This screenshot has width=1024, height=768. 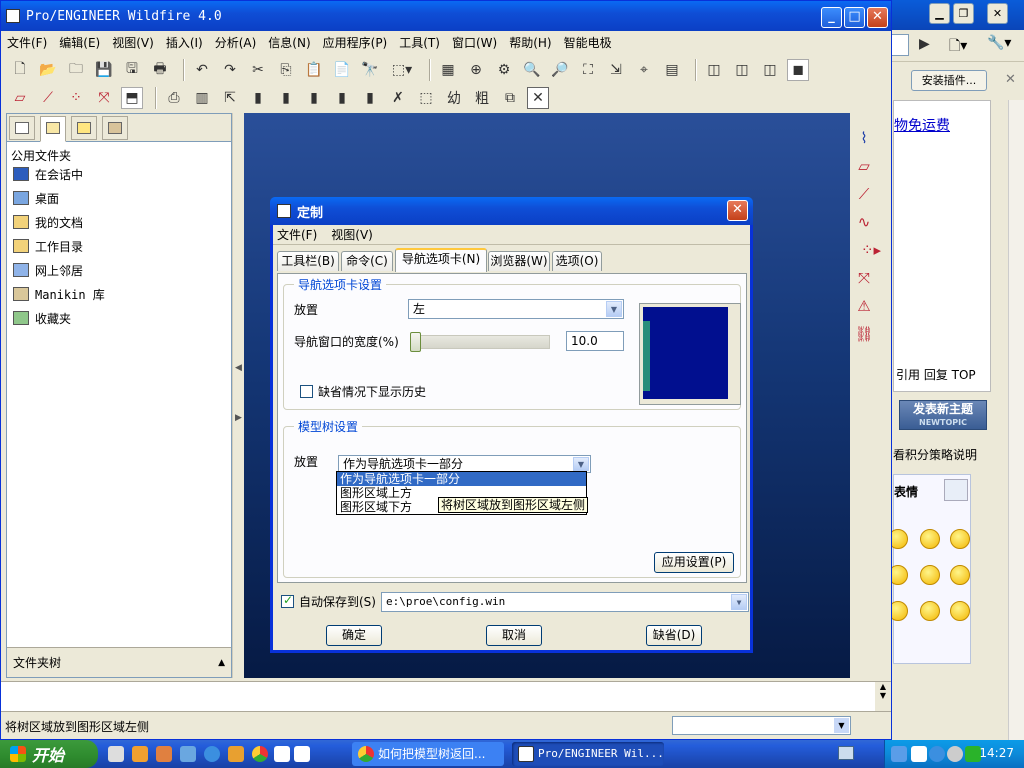 I want to click on saved-views-icon: ⌖, so click(x=644, y=70).